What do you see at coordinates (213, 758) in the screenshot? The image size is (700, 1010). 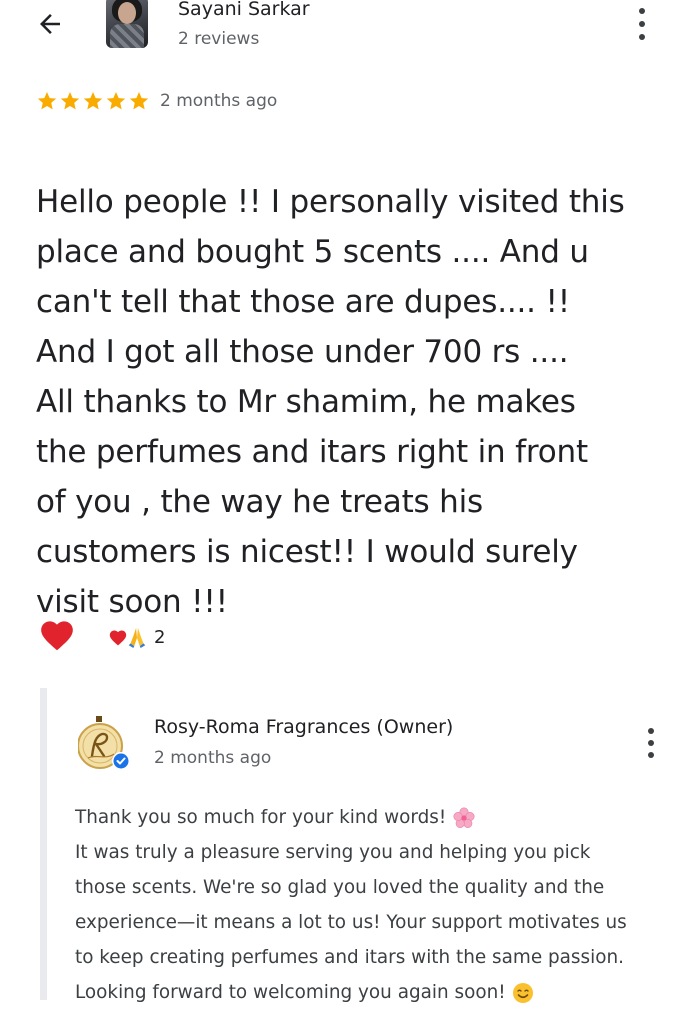 I see `owner-reply-time: 2 months ago` at bounding box center [213, 758].